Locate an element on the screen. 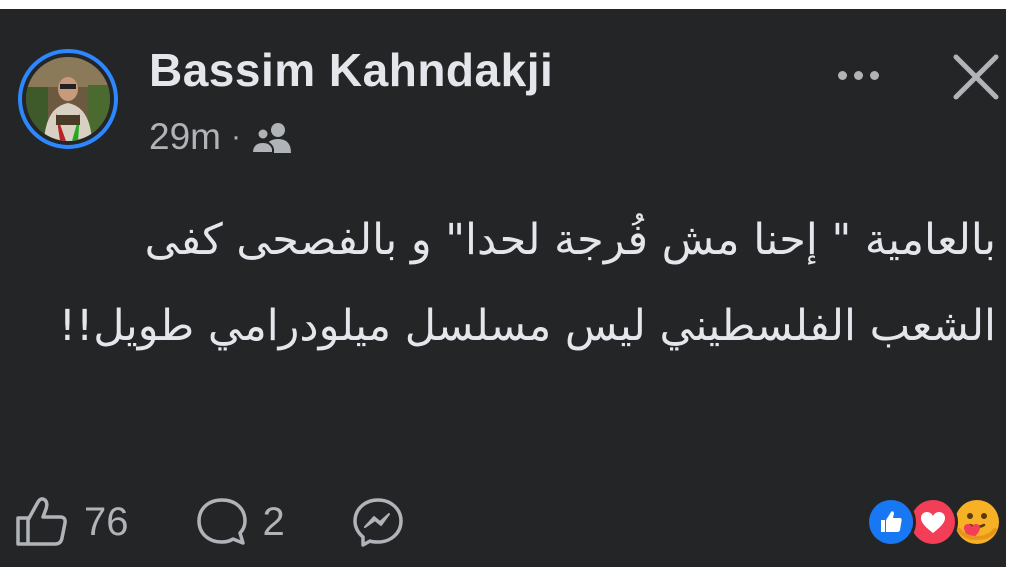  messenger-share-button is located at coordinates (378, 522).